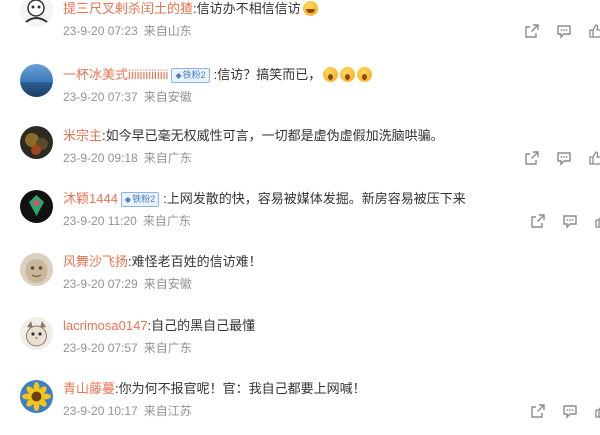 Image resolution: width=600 pixels, height=435 pixels. I want to click on comment-username: 沐颖1444, so click(90, 198).